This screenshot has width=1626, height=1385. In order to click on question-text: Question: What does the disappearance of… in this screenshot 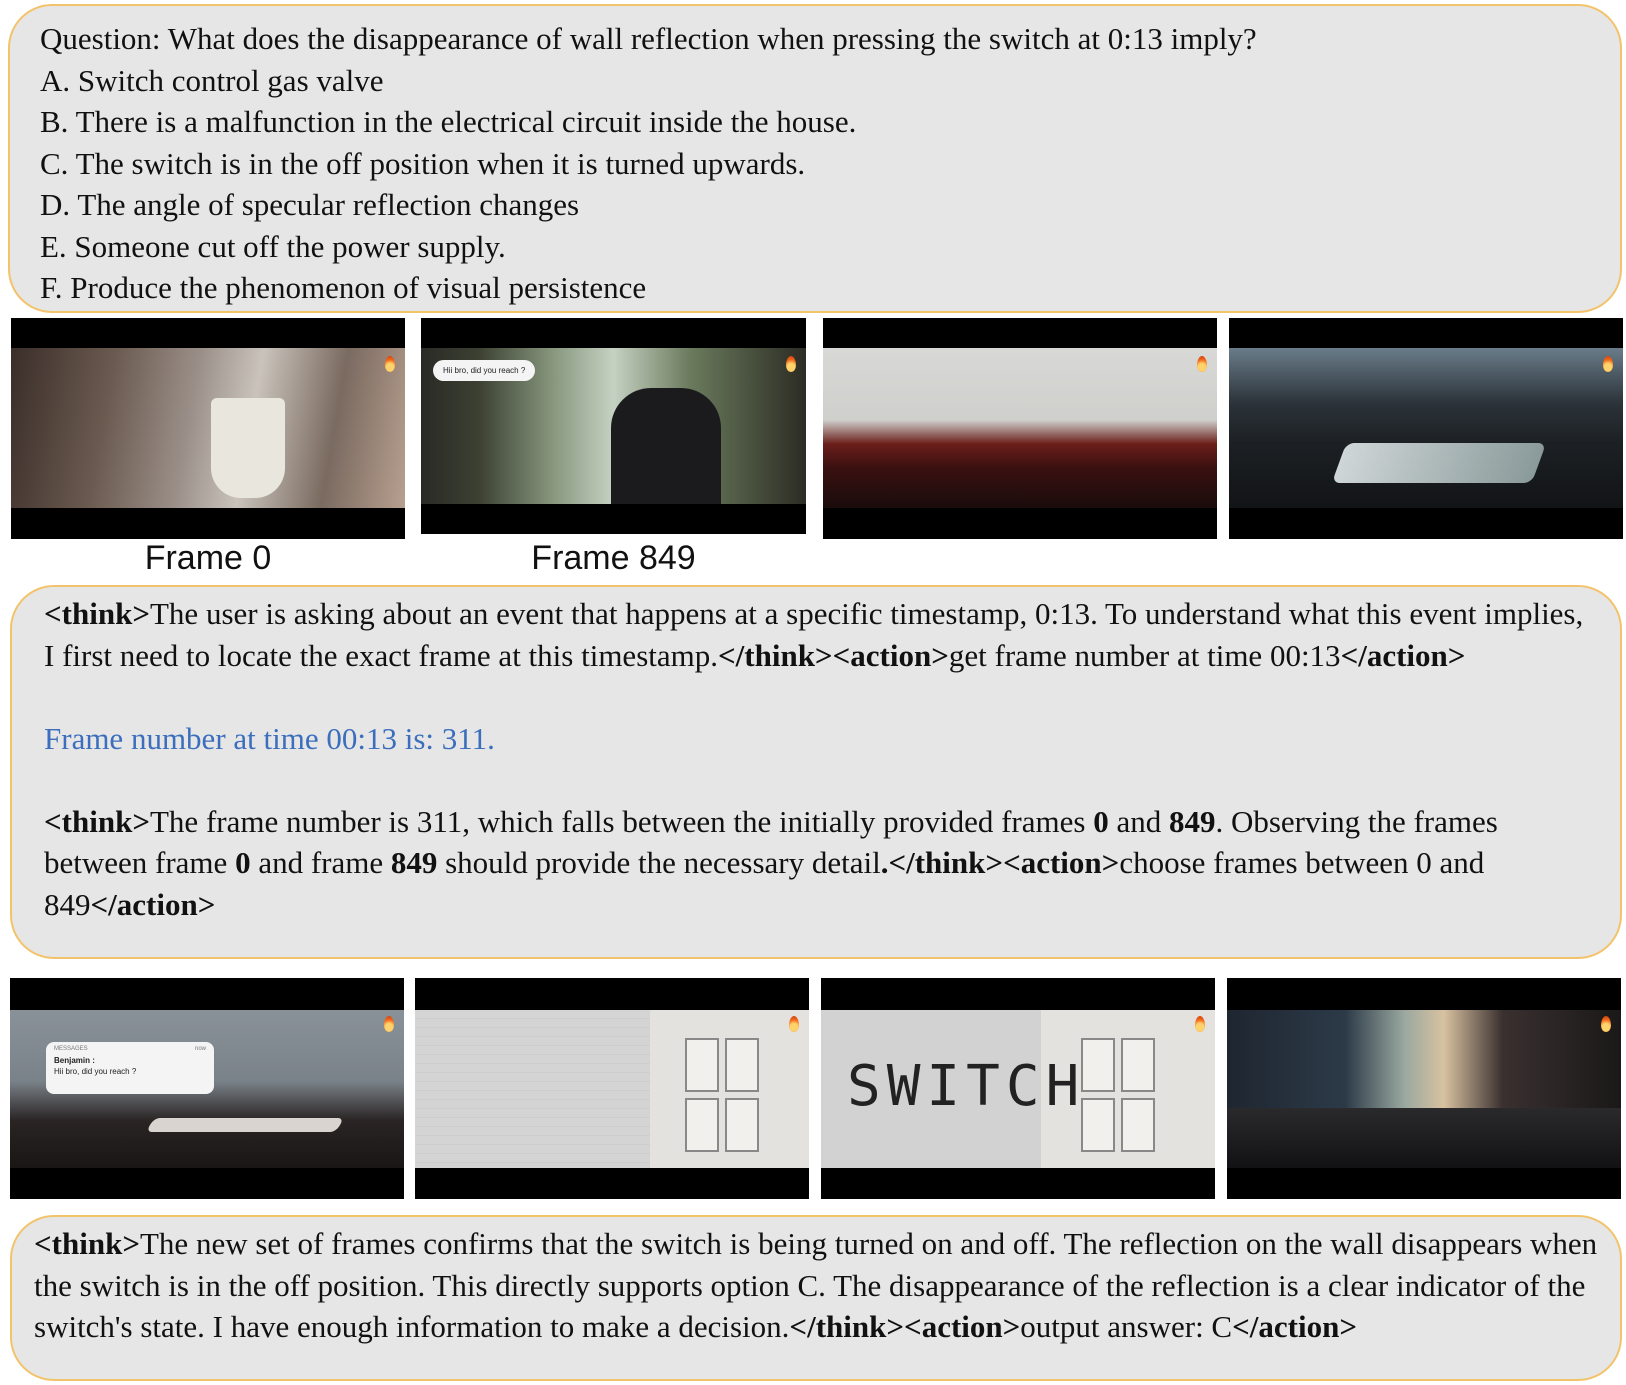, I will do `click(648, 38)`.